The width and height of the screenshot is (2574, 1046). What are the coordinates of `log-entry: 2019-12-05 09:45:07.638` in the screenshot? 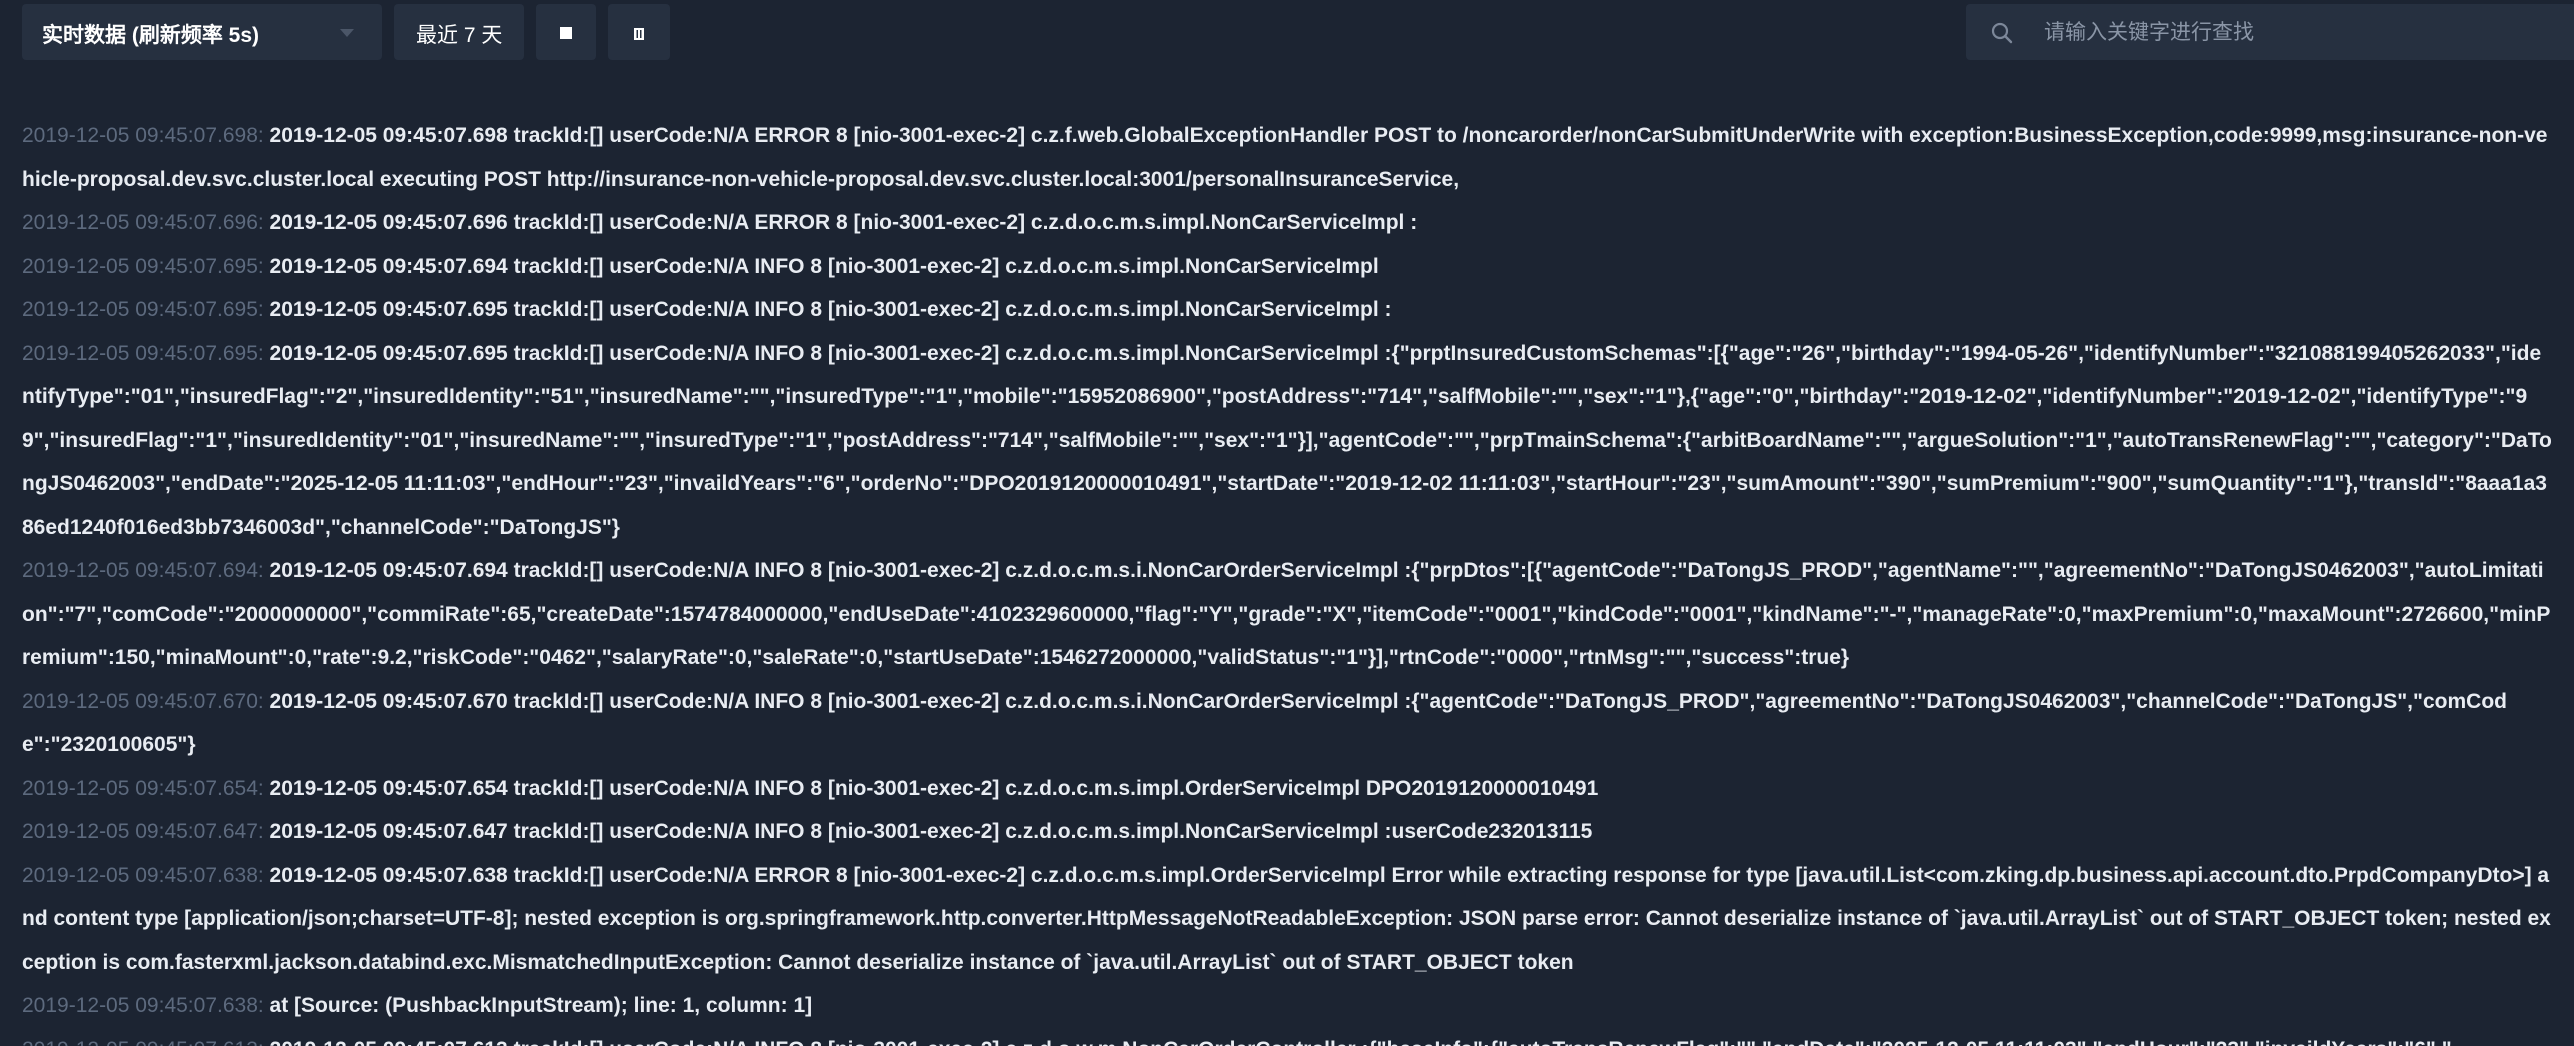 It's located at (1287, 919).